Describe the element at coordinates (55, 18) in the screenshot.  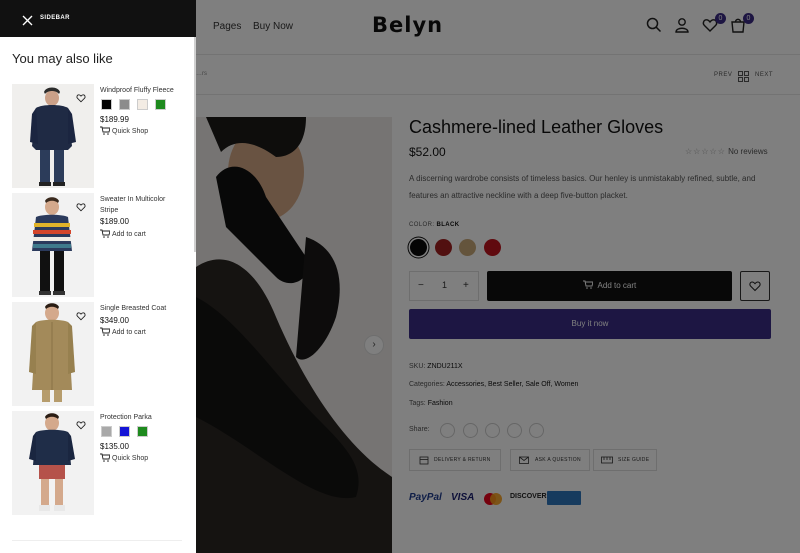
I see `sidebar-title: SIDEBAR` at that location.